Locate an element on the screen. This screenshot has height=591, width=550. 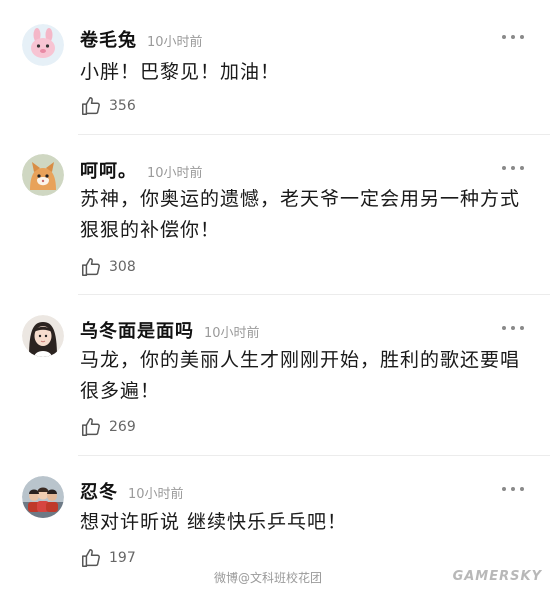
comment-text: 马龙，你的美丽人生才刚刚开始，胜利的歌还要唱很多遍！ is located at coordinates (300, 375).